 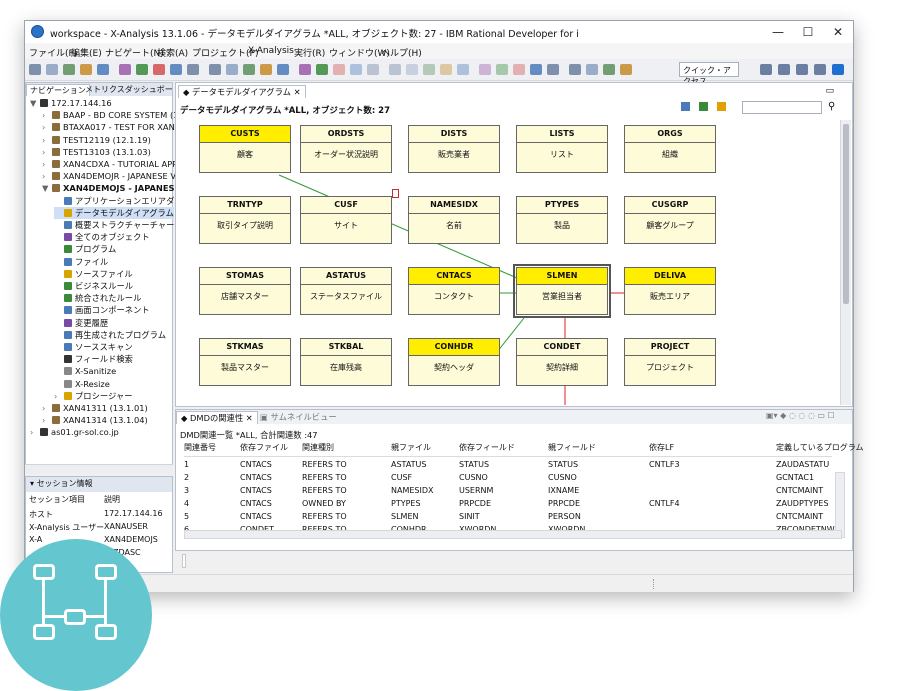 What do you see at coordinates (245, 362) in the screenshot?
I see `entity-node-stkmas: STKMAS 製品マスター` at bounding box center [245, 362].